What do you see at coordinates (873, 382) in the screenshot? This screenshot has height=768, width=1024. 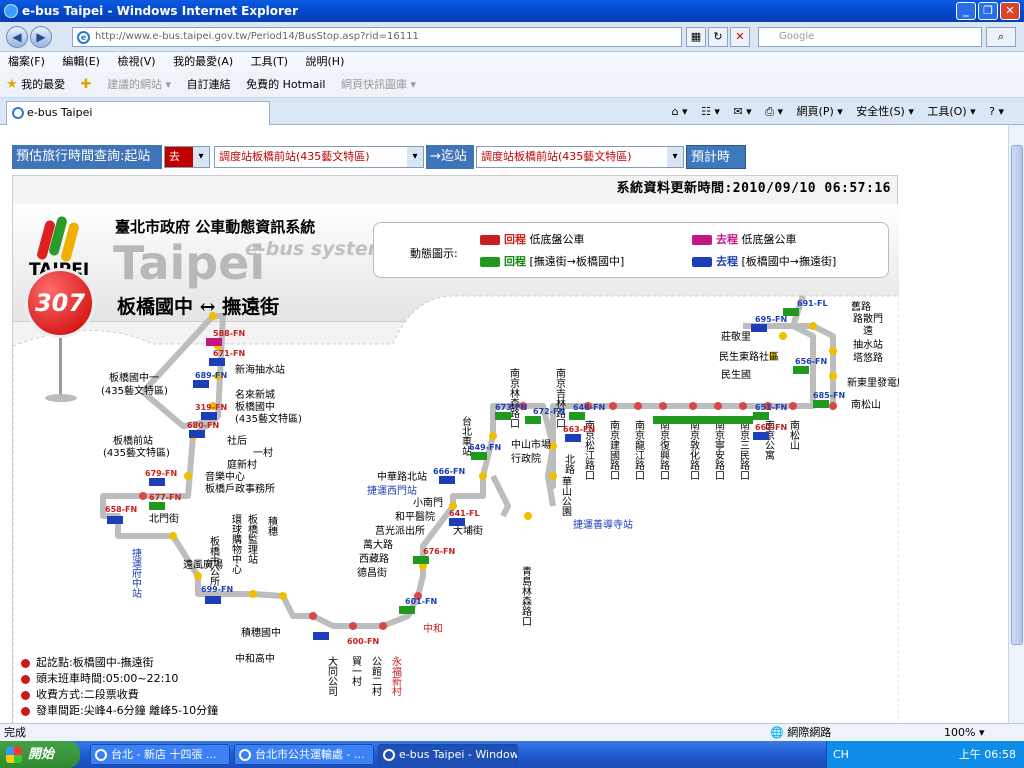 I see `station-label: 新東里發電所` at bounding box center [873, 382].